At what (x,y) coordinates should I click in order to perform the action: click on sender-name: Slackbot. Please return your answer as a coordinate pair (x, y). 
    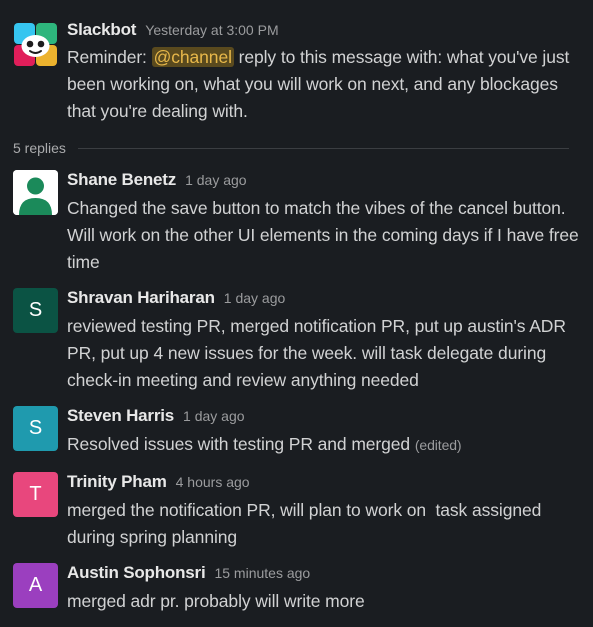
    Looking at the image, I should click on (101, 30).